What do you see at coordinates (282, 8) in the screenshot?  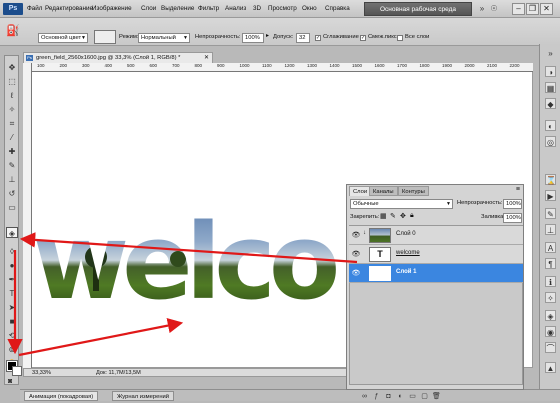 I see `menu-view: Просмотр` at bounding box center [282, 8].